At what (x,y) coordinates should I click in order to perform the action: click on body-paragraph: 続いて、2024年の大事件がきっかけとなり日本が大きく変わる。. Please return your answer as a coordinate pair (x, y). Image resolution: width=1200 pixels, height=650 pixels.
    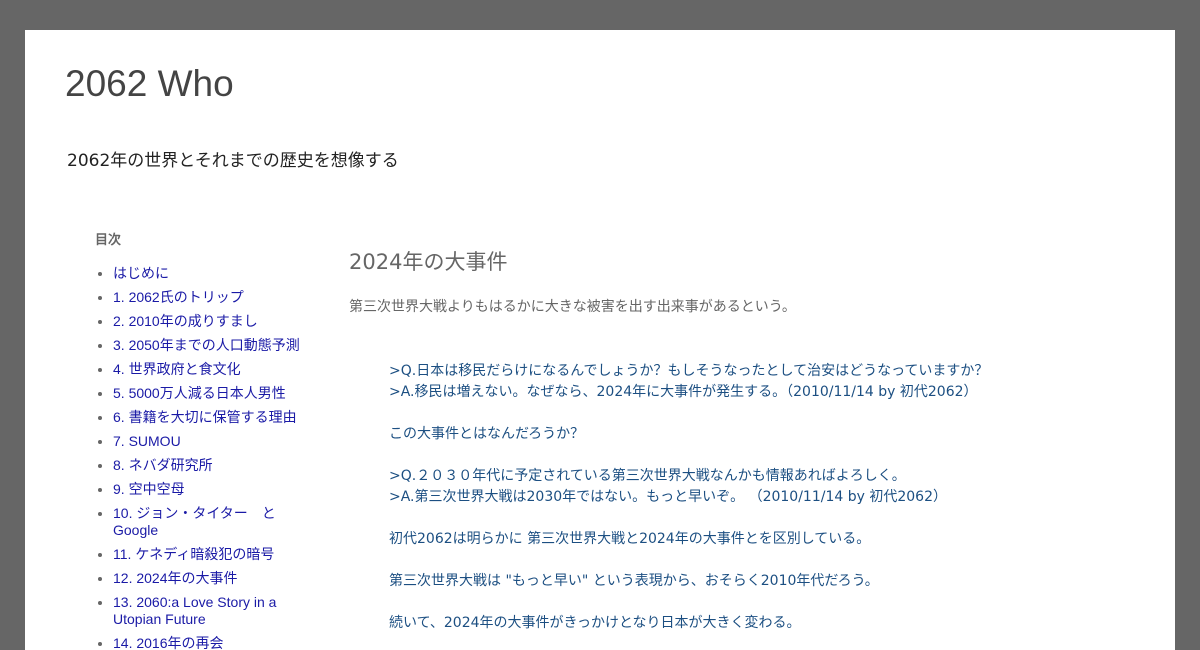
    Looking at the image, I should click on (764, 623).